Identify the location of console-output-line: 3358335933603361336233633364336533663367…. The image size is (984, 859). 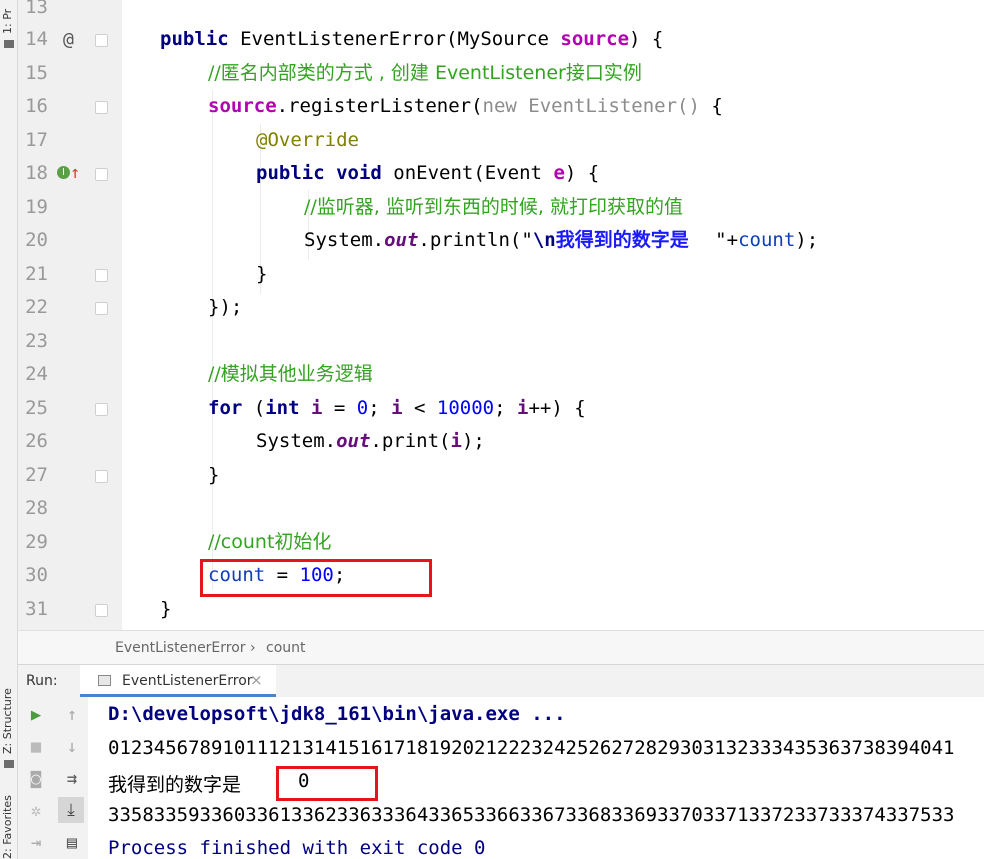
(531, 815).